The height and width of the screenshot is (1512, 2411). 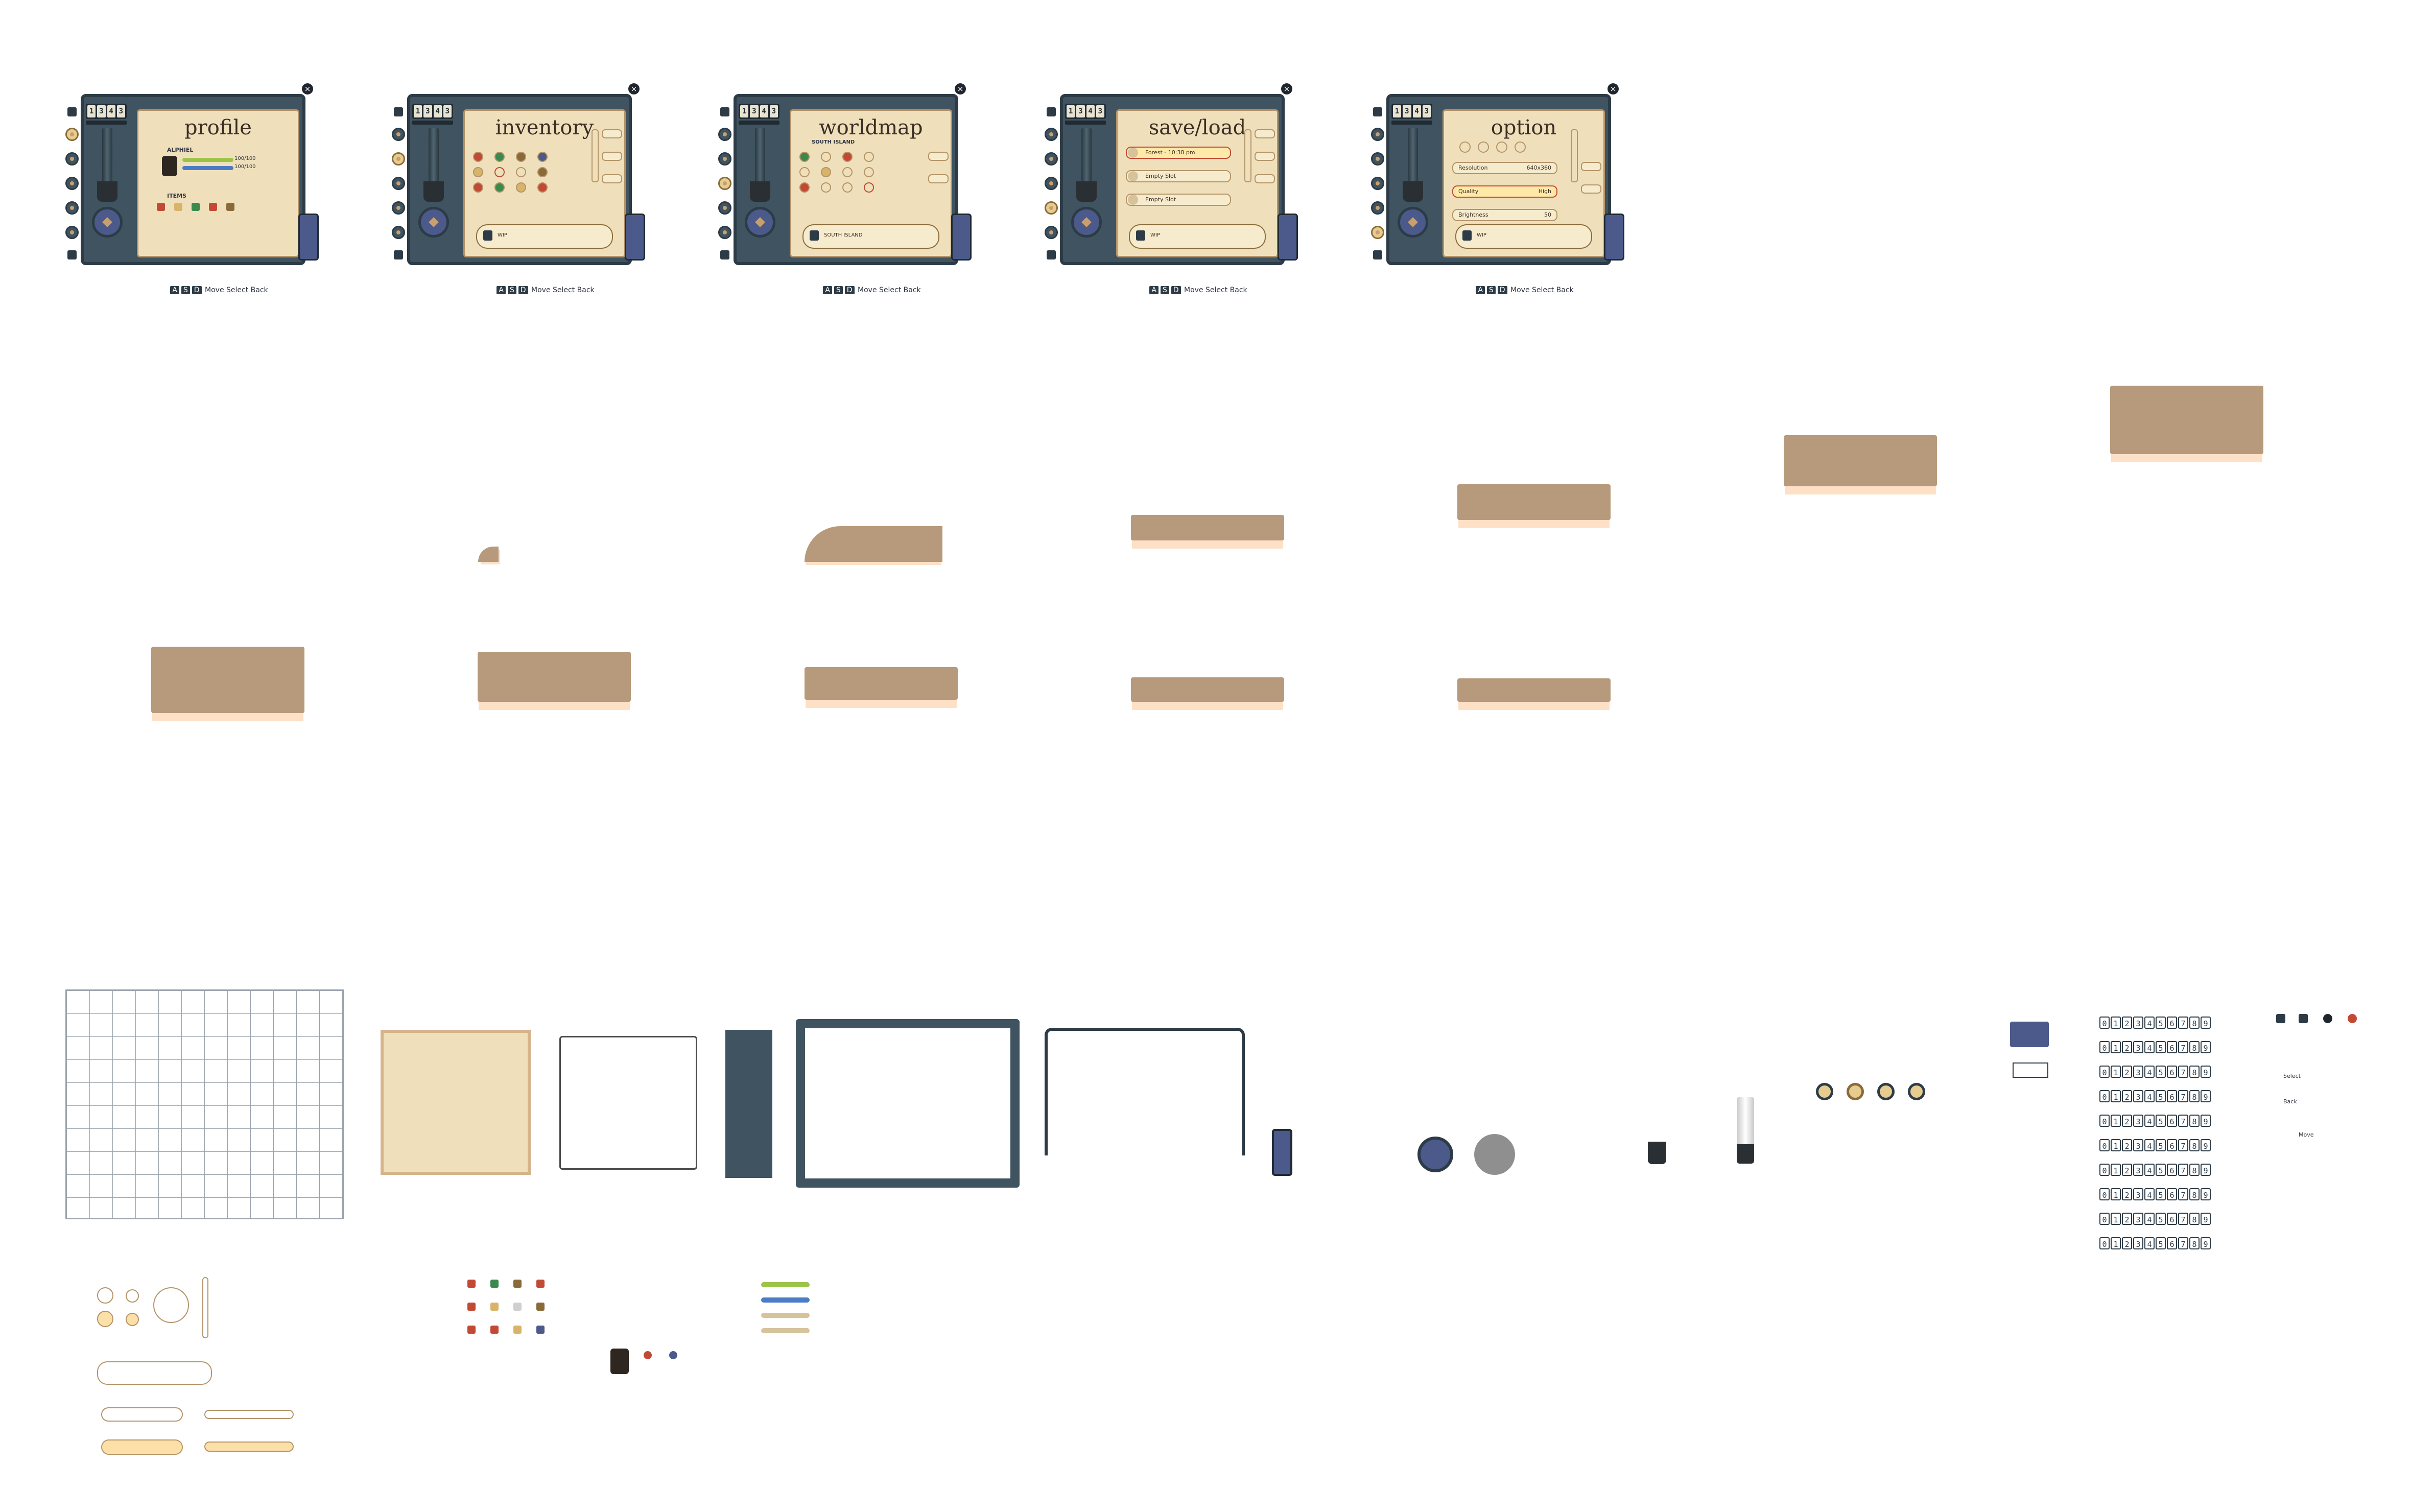 I want to click on display-icon, so click(x=1520, y=147).